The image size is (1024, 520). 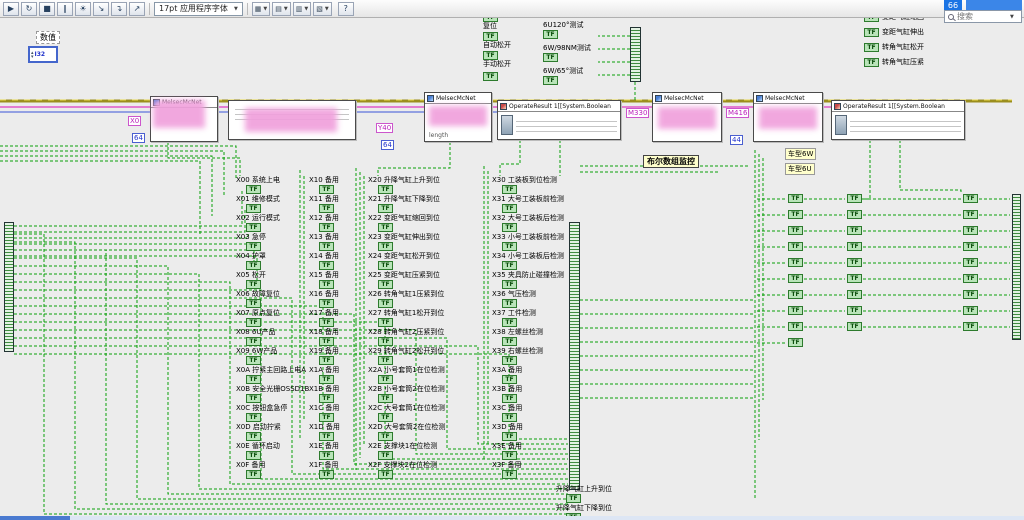 I want to click on signal-row: X28 转角气缸2压紧到位 TF, so click(x=406, y=337).